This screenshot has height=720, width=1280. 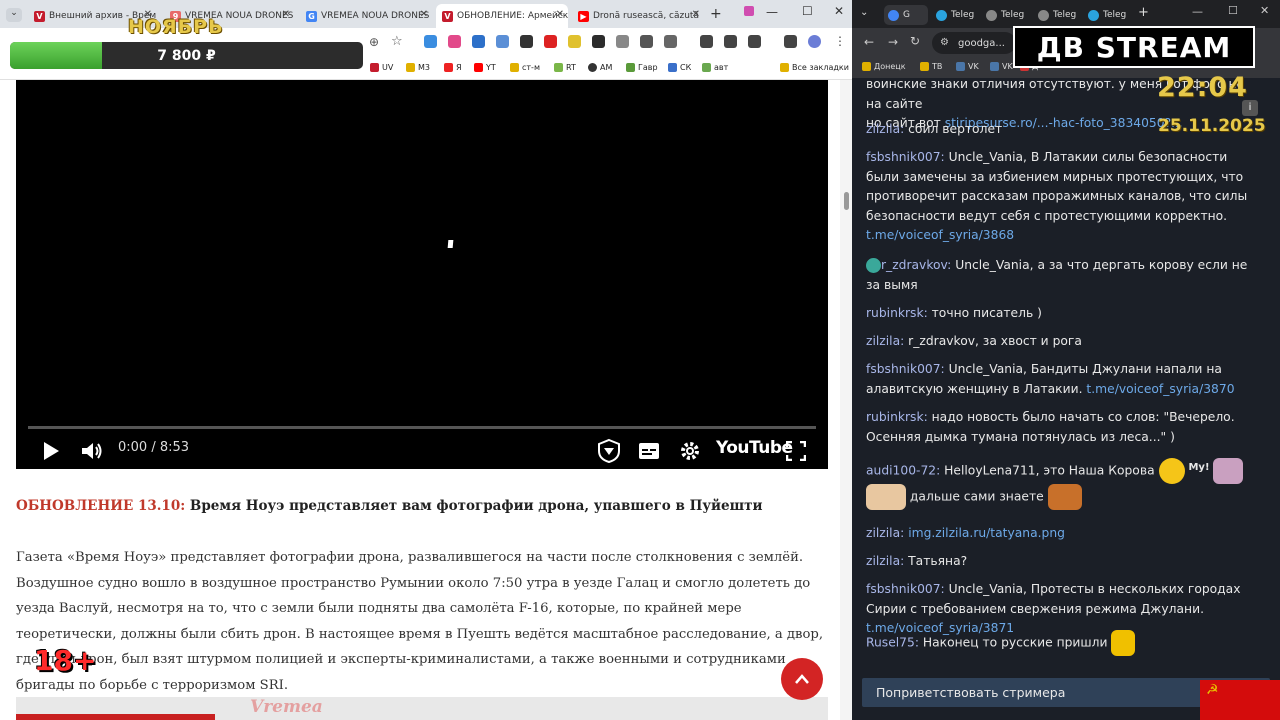 What do you see at coordinates (1057, 15) in the screenshot?
I see `right-tab-telegram-3: Teleg` at bounding box center [1057, 15].